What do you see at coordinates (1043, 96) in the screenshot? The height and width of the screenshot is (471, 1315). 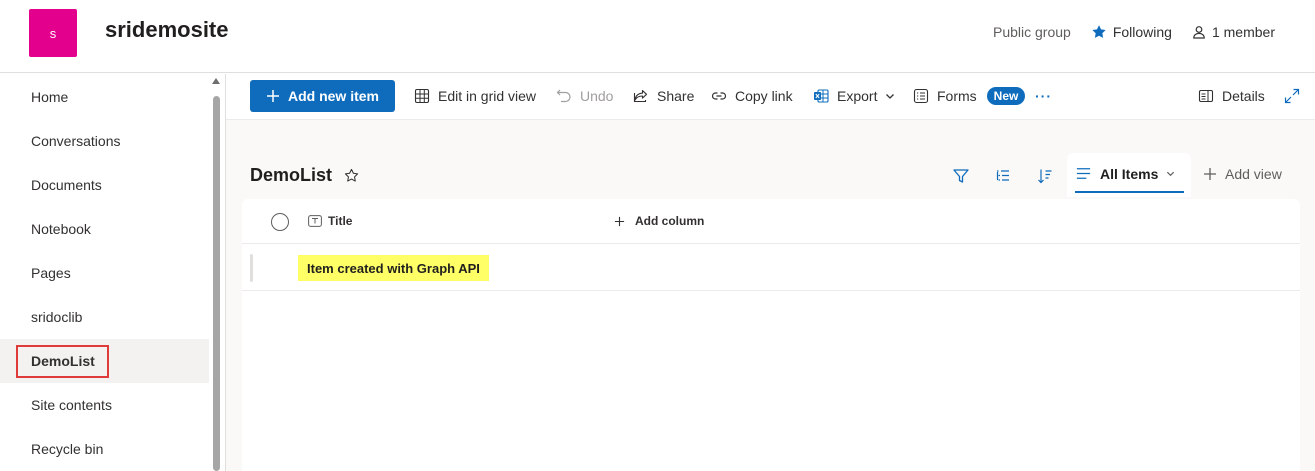 I see `more-actions-button: ···` at bounding box center [1043, 96].